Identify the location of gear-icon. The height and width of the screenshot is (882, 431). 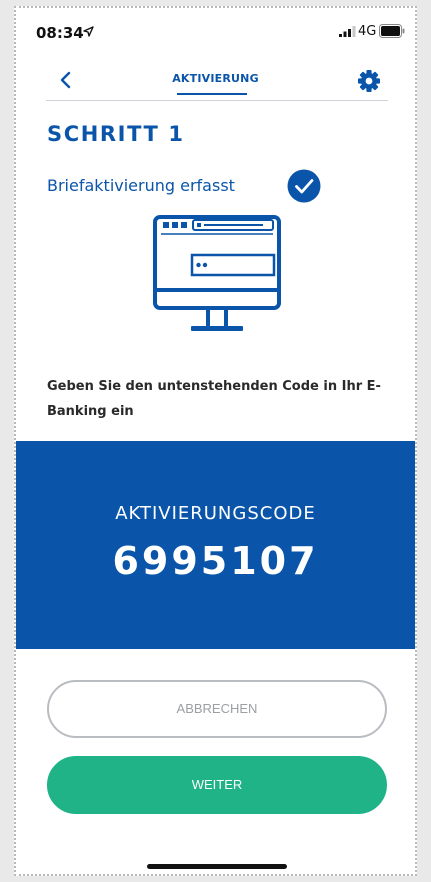
(369, 81).